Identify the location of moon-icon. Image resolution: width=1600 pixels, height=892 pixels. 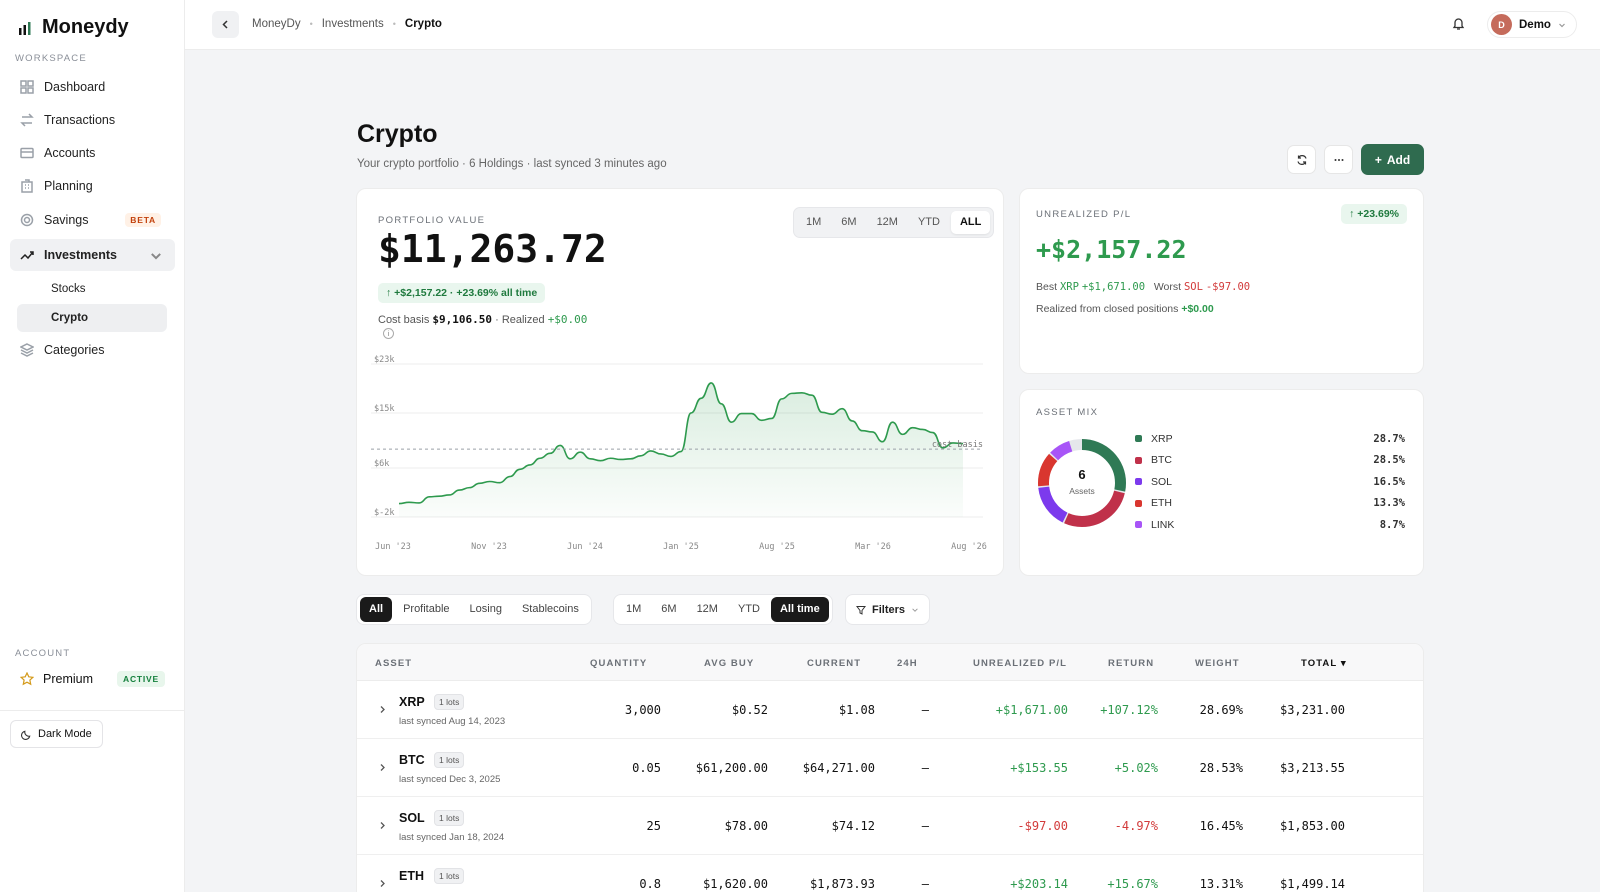
(26, 735).